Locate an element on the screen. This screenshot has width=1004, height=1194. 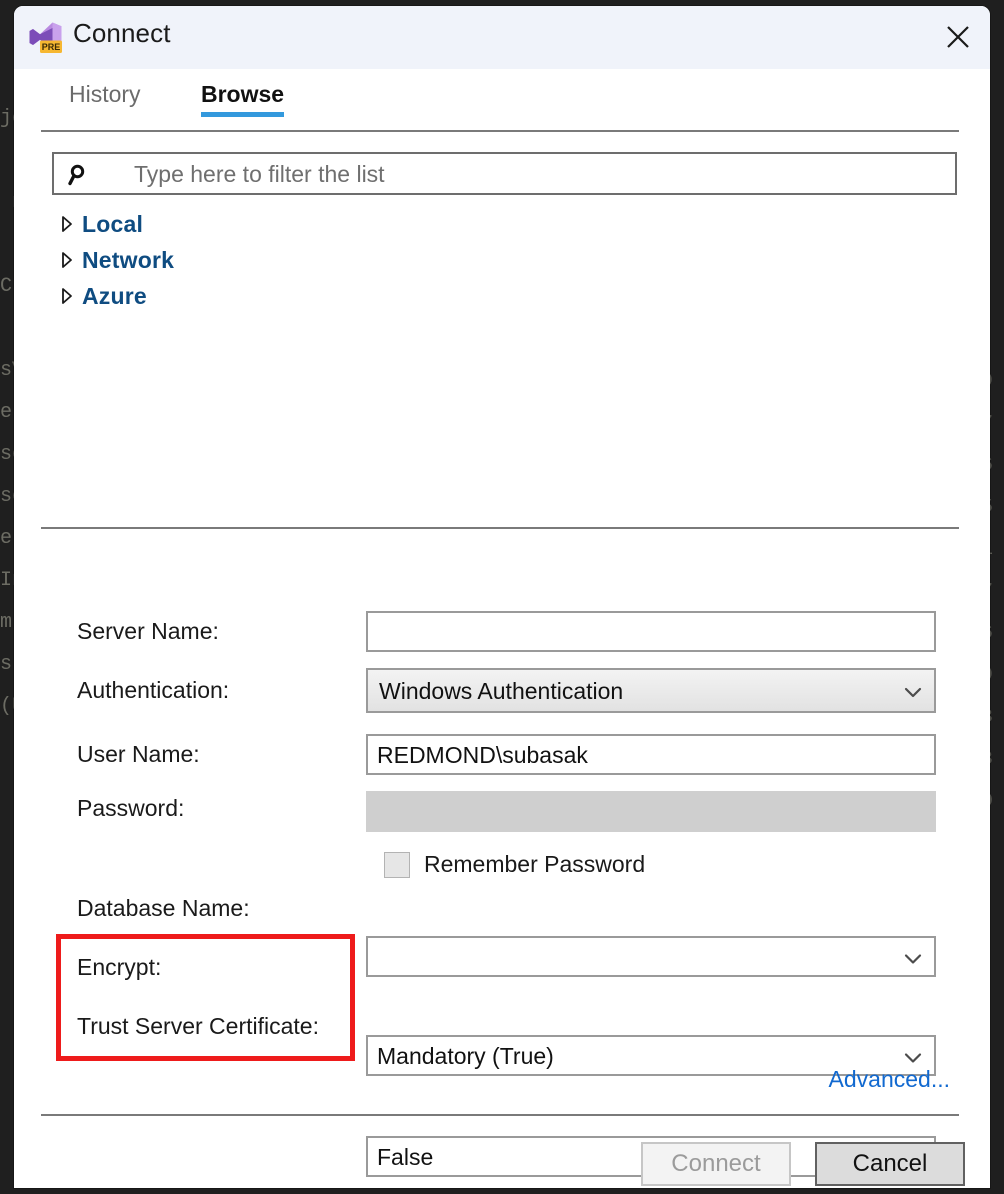
authentication-label: Authentication: is located at coordinates (153, 690).